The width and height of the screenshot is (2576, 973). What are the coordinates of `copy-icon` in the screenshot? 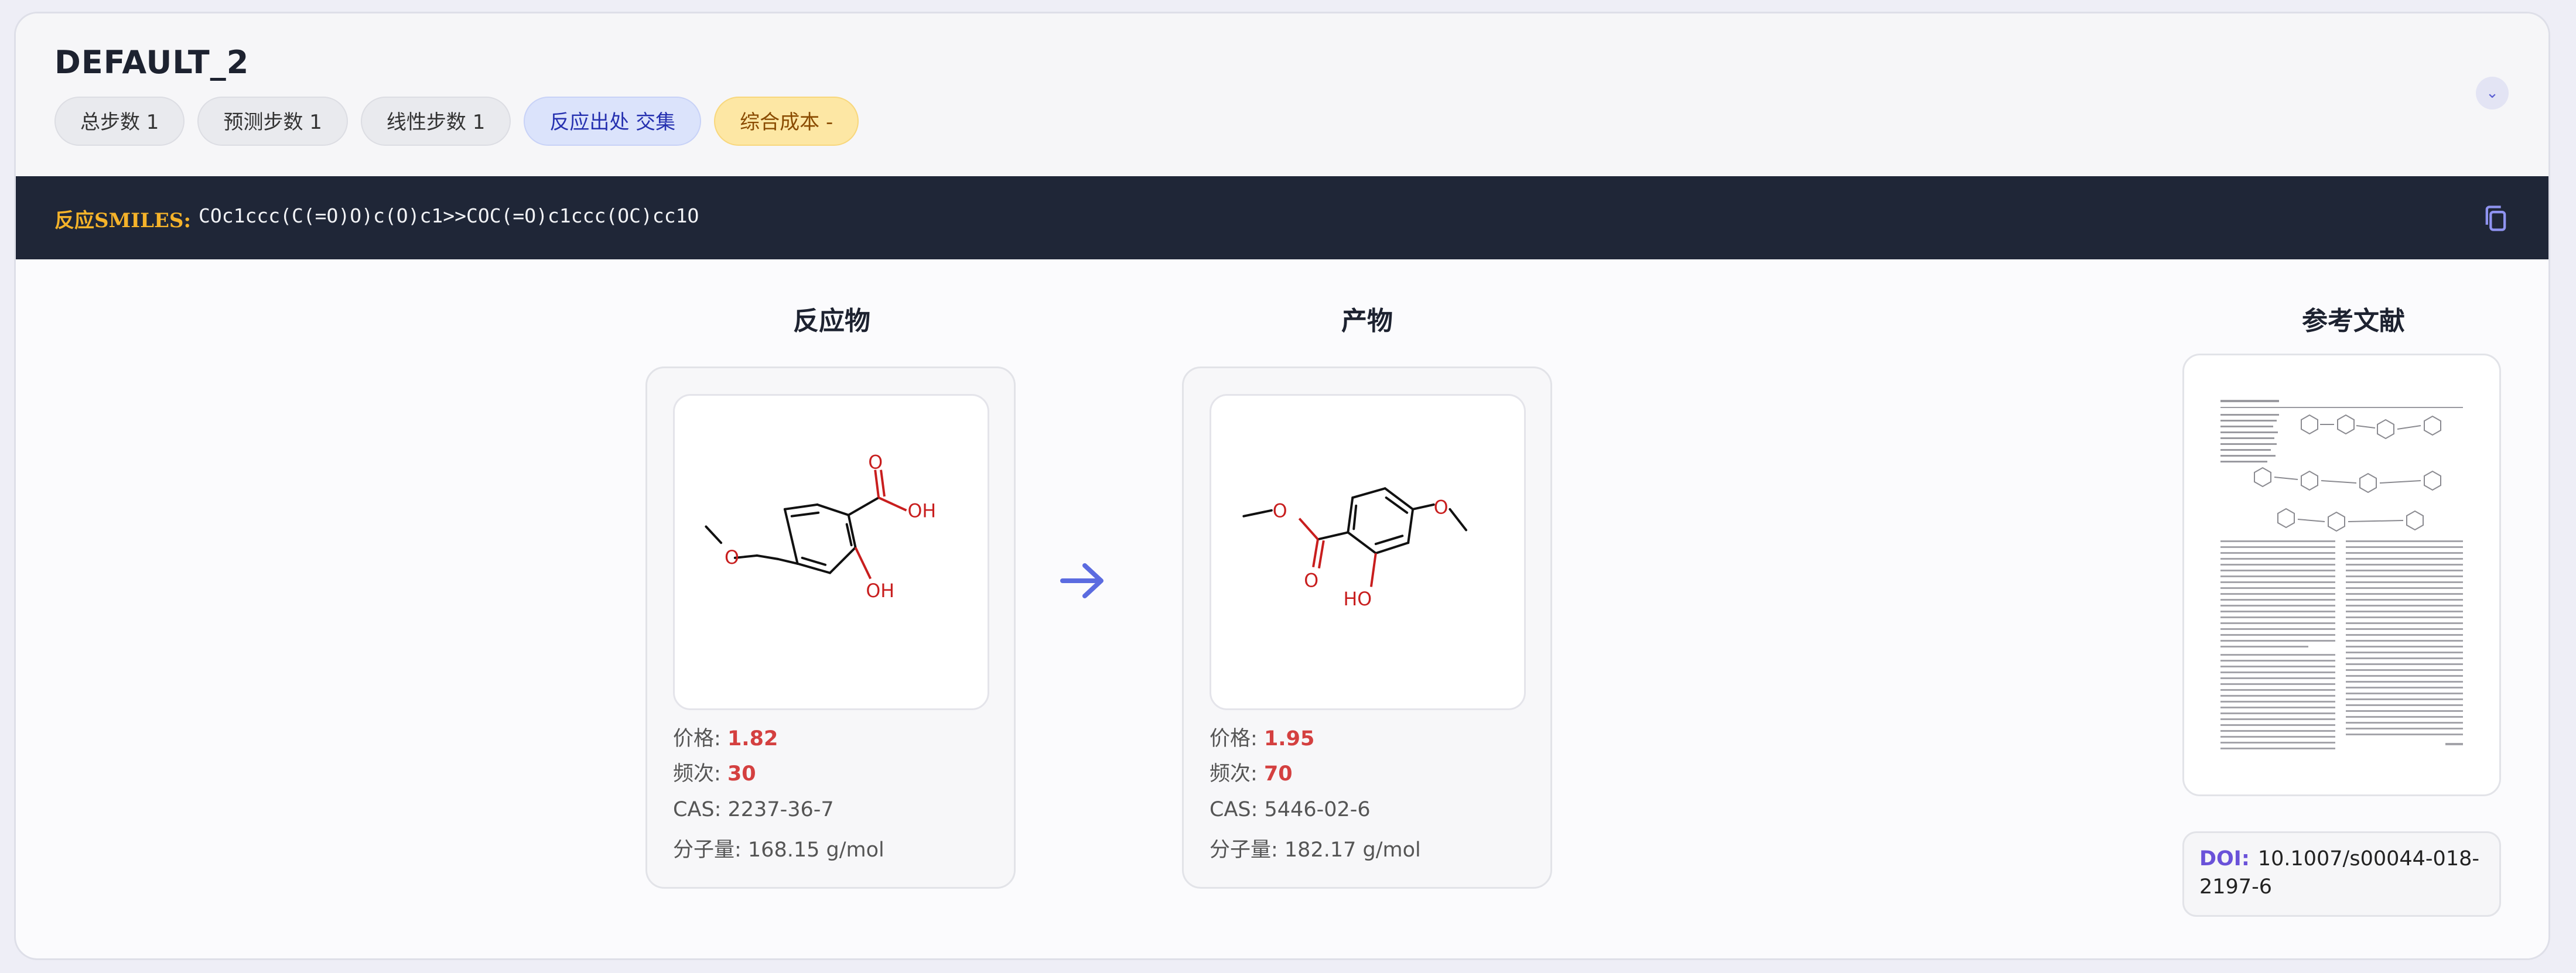 It's located at (2496, 218).